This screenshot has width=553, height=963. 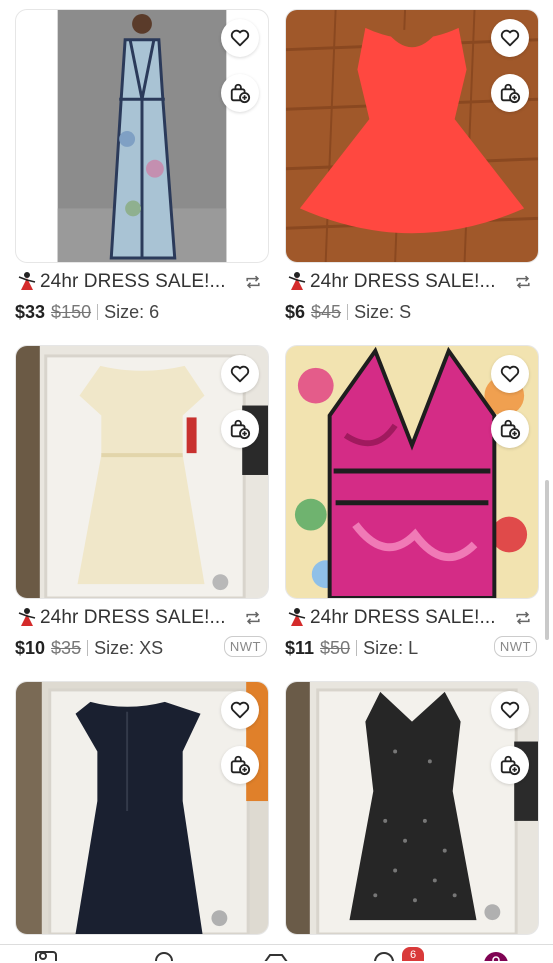 I want to click on price-row: $10 $35 Size: XS NWT, so click(x=142, y=648).